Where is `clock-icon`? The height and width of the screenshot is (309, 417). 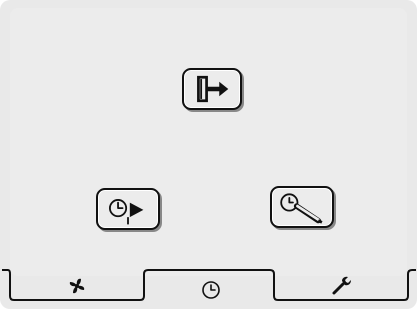
clock-icon is located at coordinates (211, 290).